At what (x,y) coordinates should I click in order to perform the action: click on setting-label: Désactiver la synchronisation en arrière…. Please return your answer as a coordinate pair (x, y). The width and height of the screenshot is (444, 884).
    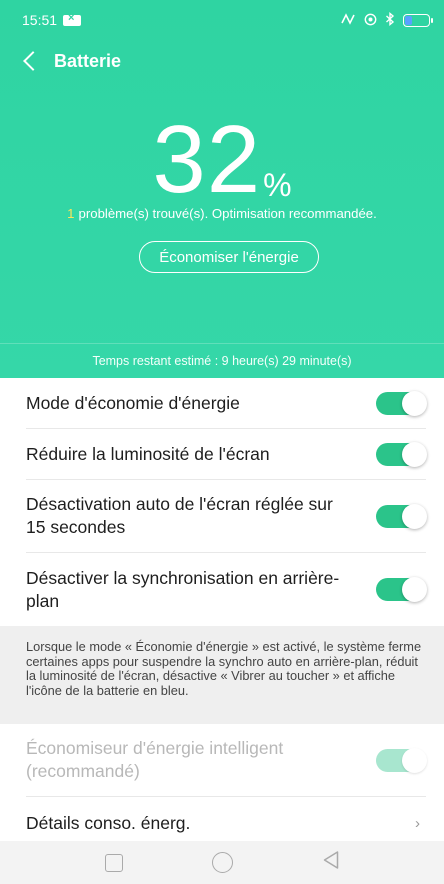
    Looking at the image, I should click on (183, 589).